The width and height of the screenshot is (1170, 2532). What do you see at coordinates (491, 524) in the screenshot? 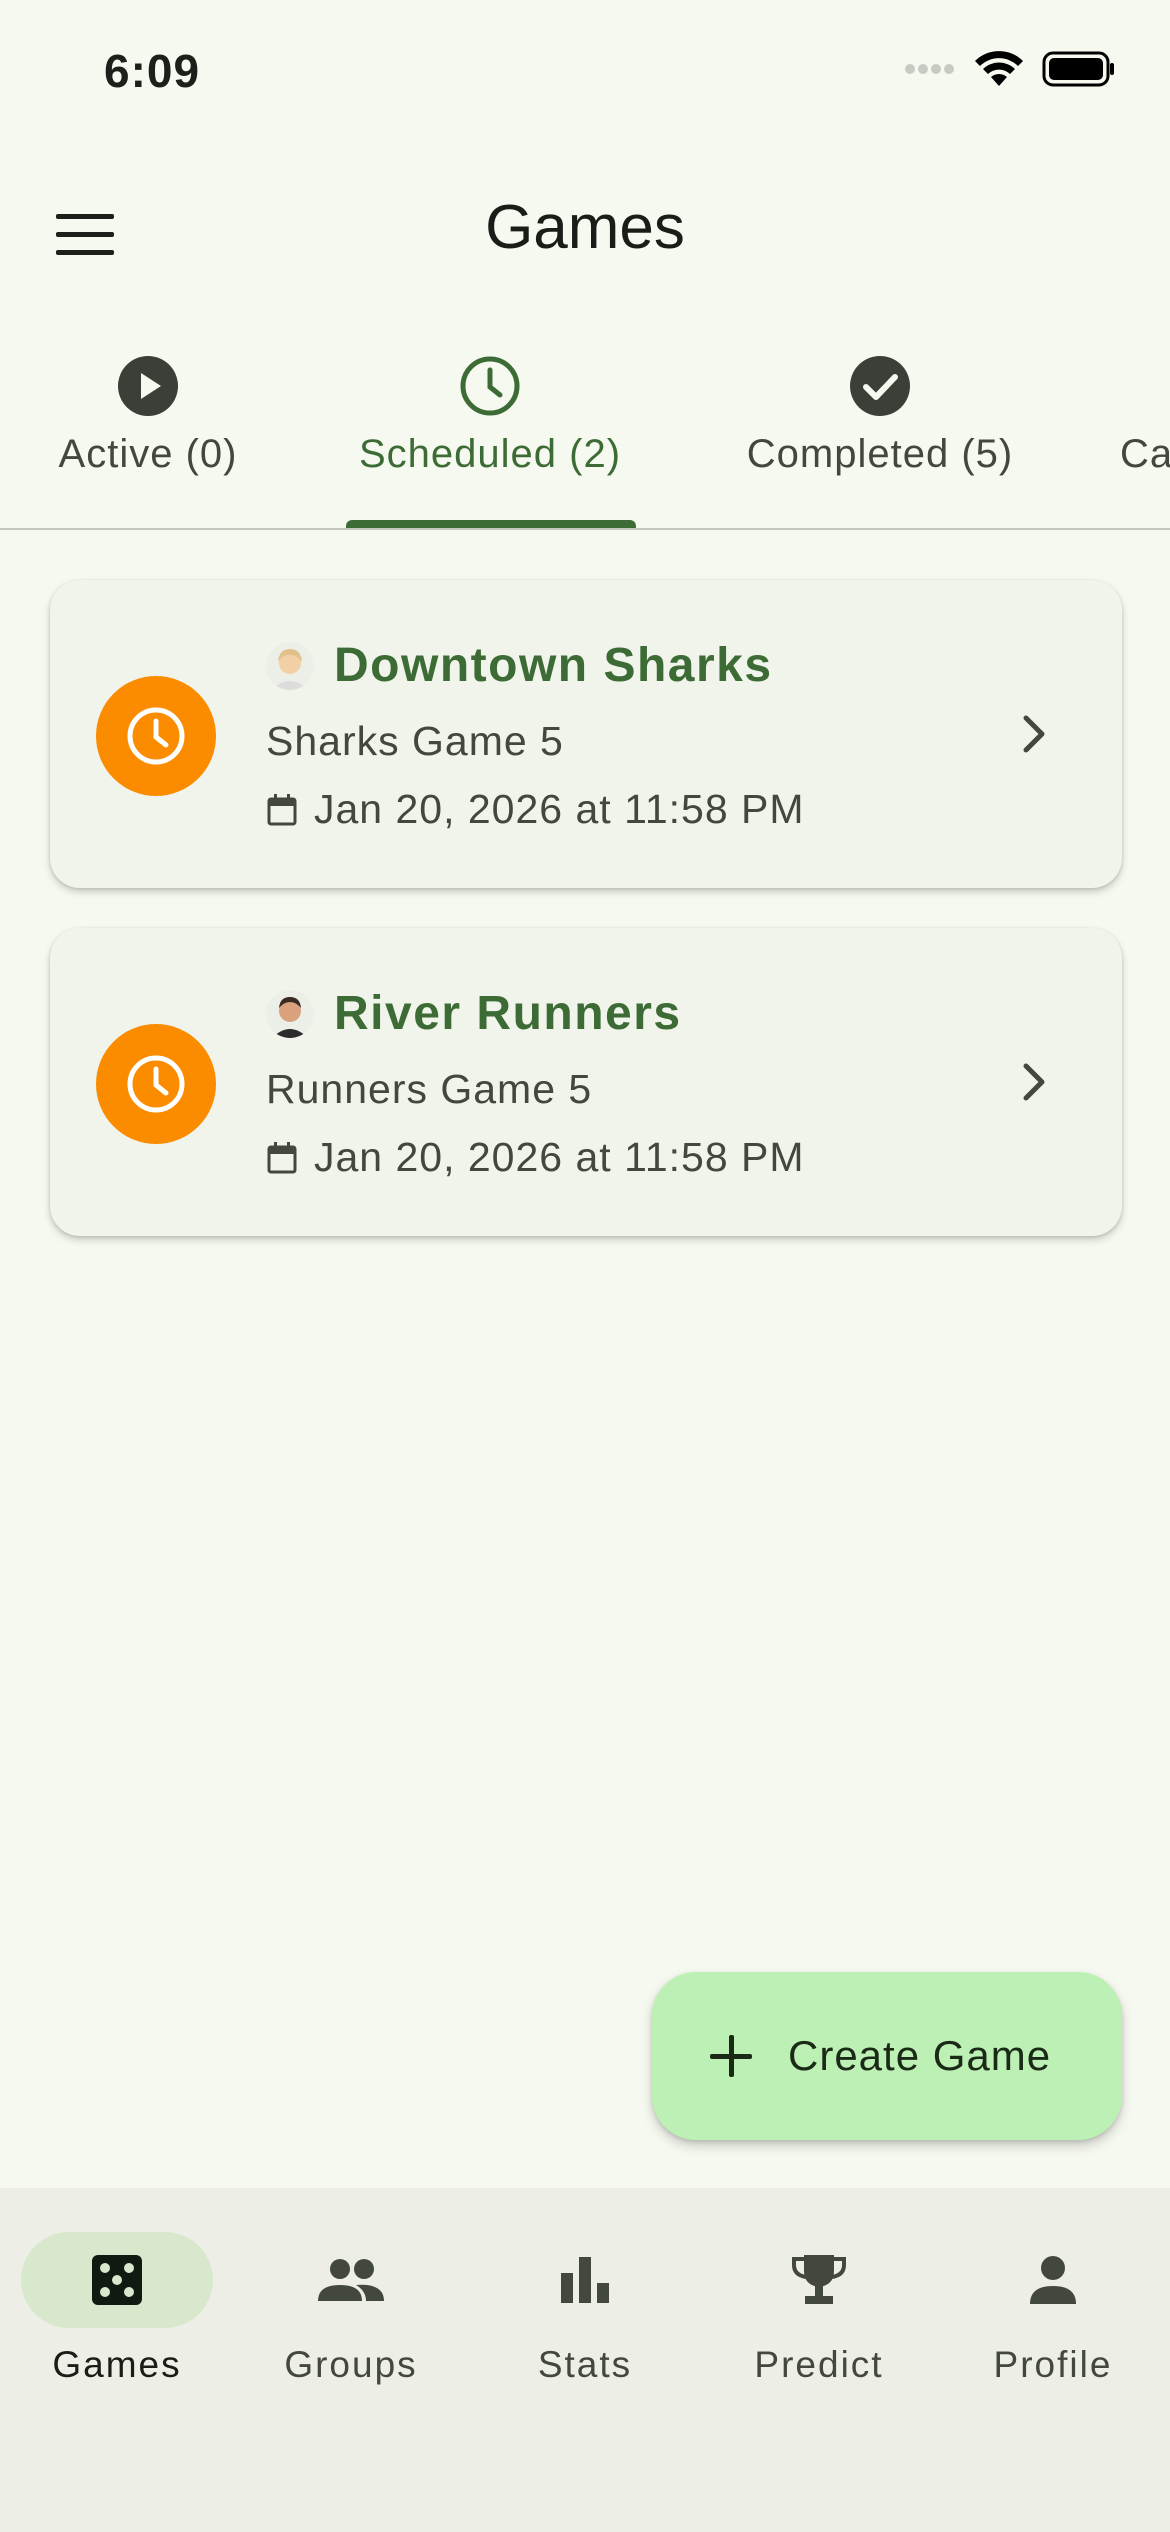
I see `tab-indicator` at bounding box center [491, 524].